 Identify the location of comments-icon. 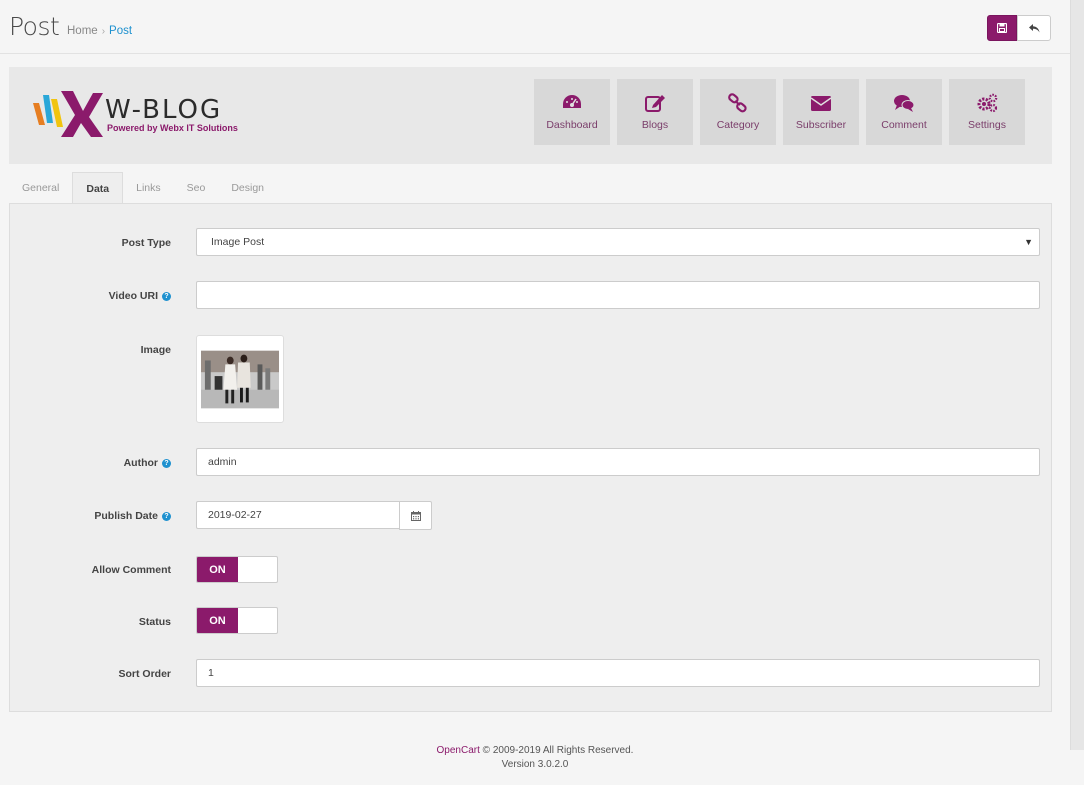
(904, 103).